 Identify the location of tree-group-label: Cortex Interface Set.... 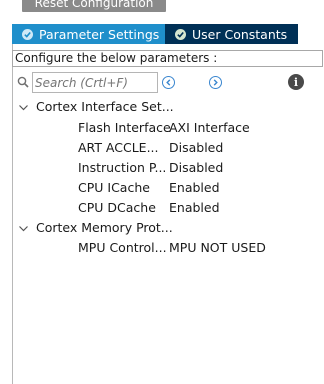
(105, 106).